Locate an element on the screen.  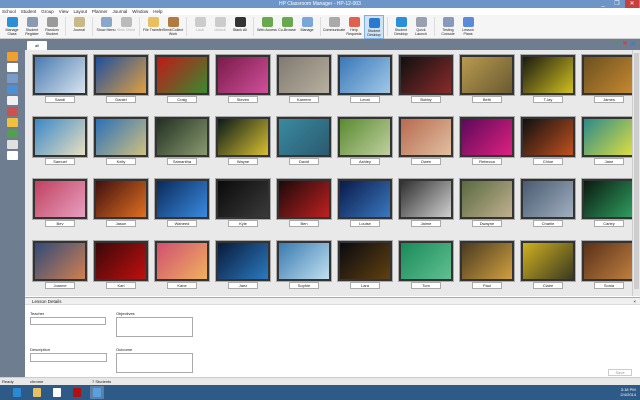
student-desktop-button: Student Desktop is located at coordinates (374, 27).